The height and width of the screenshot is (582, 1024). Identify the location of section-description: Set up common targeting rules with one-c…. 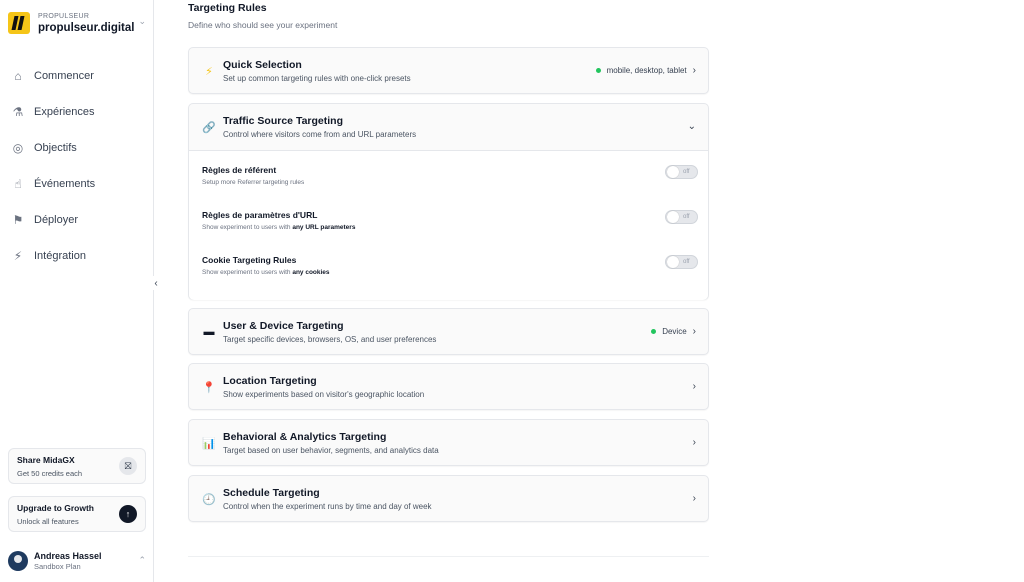
(317, 78).